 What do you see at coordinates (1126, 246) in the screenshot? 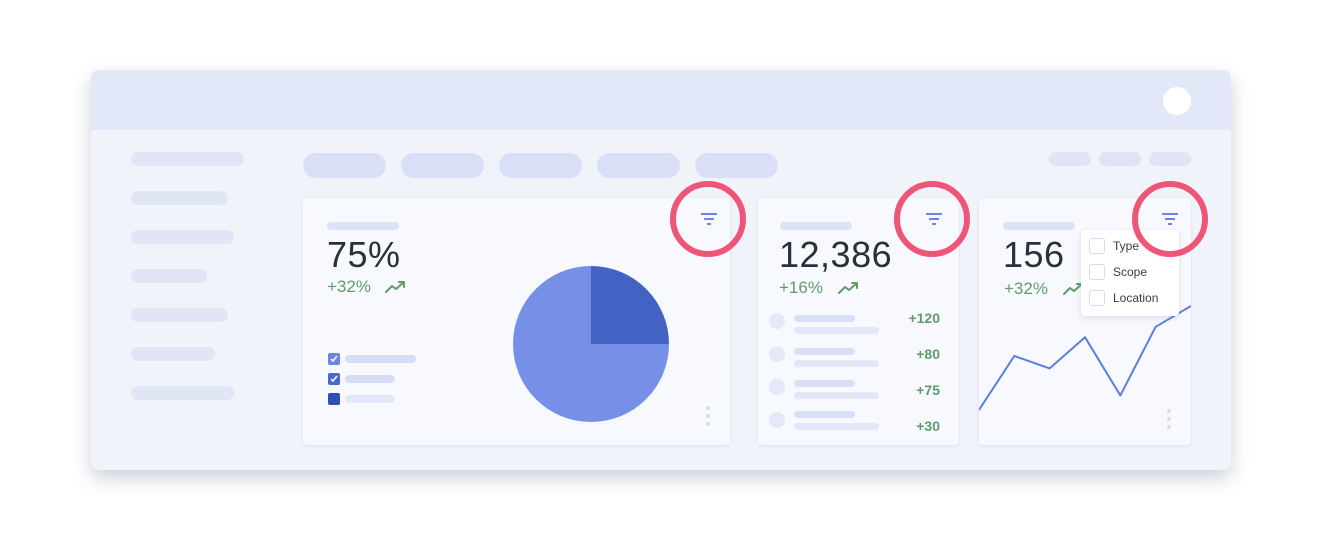
I see `filter-option-label: Type` at bounding box center [1126, 246].